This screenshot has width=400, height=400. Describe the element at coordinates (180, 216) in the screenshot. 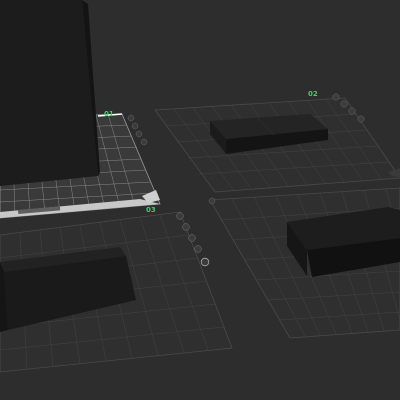

I see `close-icon` at that location.